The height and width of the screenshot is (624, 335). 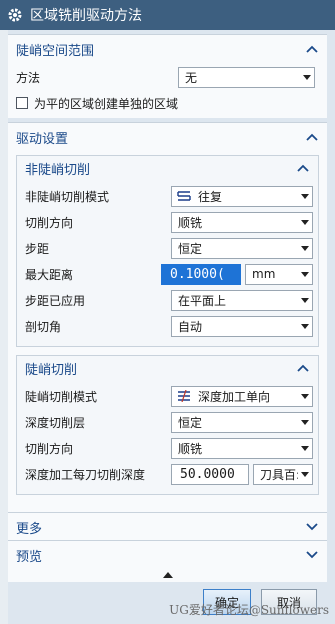 I want to click on non-steep-direction-dropdown: 顺铣, so click(x=242, y=222).